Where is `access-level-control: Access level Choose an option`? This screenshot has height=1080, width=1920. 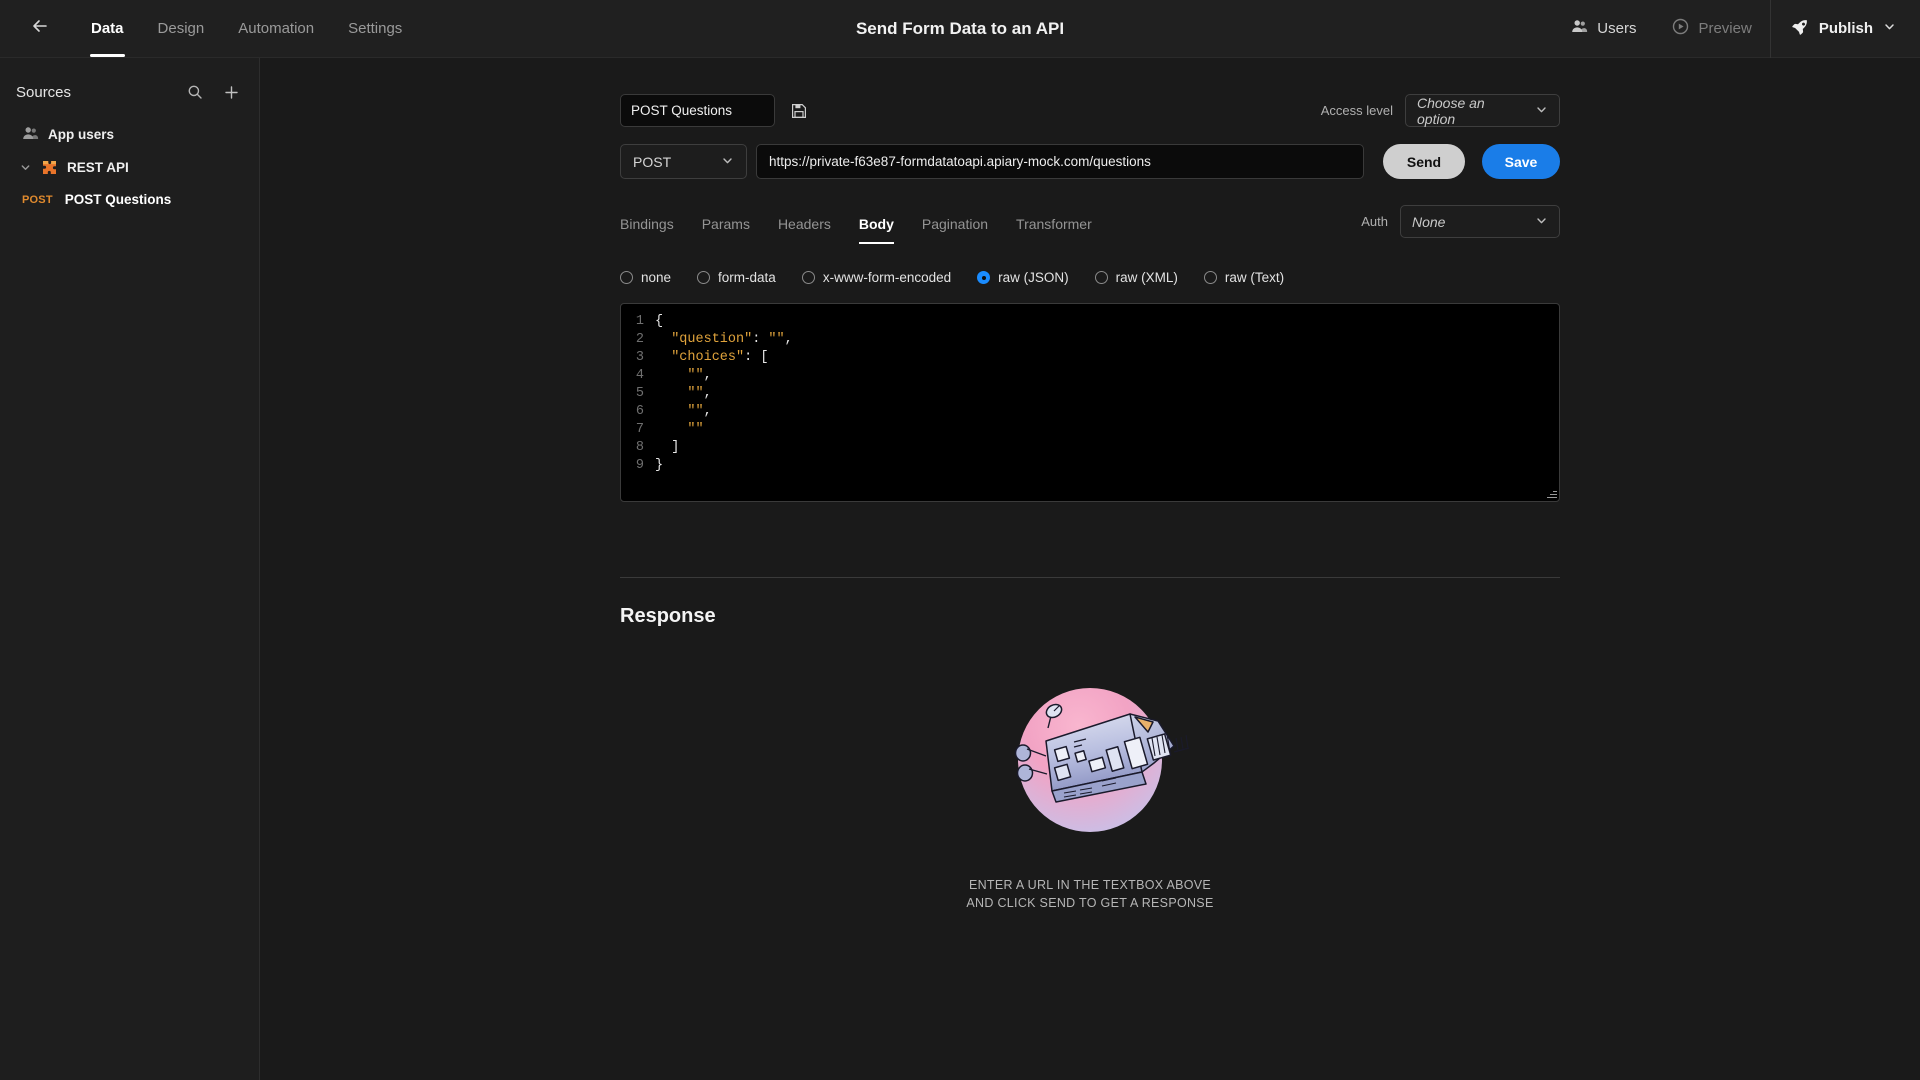 access-level-control: Access level Choose an option is located at coordinates (1440, 110).